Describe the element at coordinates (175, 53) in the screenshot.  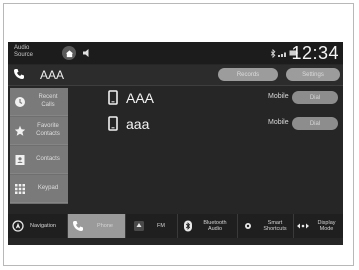
I see `status-bar: Audio Source 12:34` at that location.